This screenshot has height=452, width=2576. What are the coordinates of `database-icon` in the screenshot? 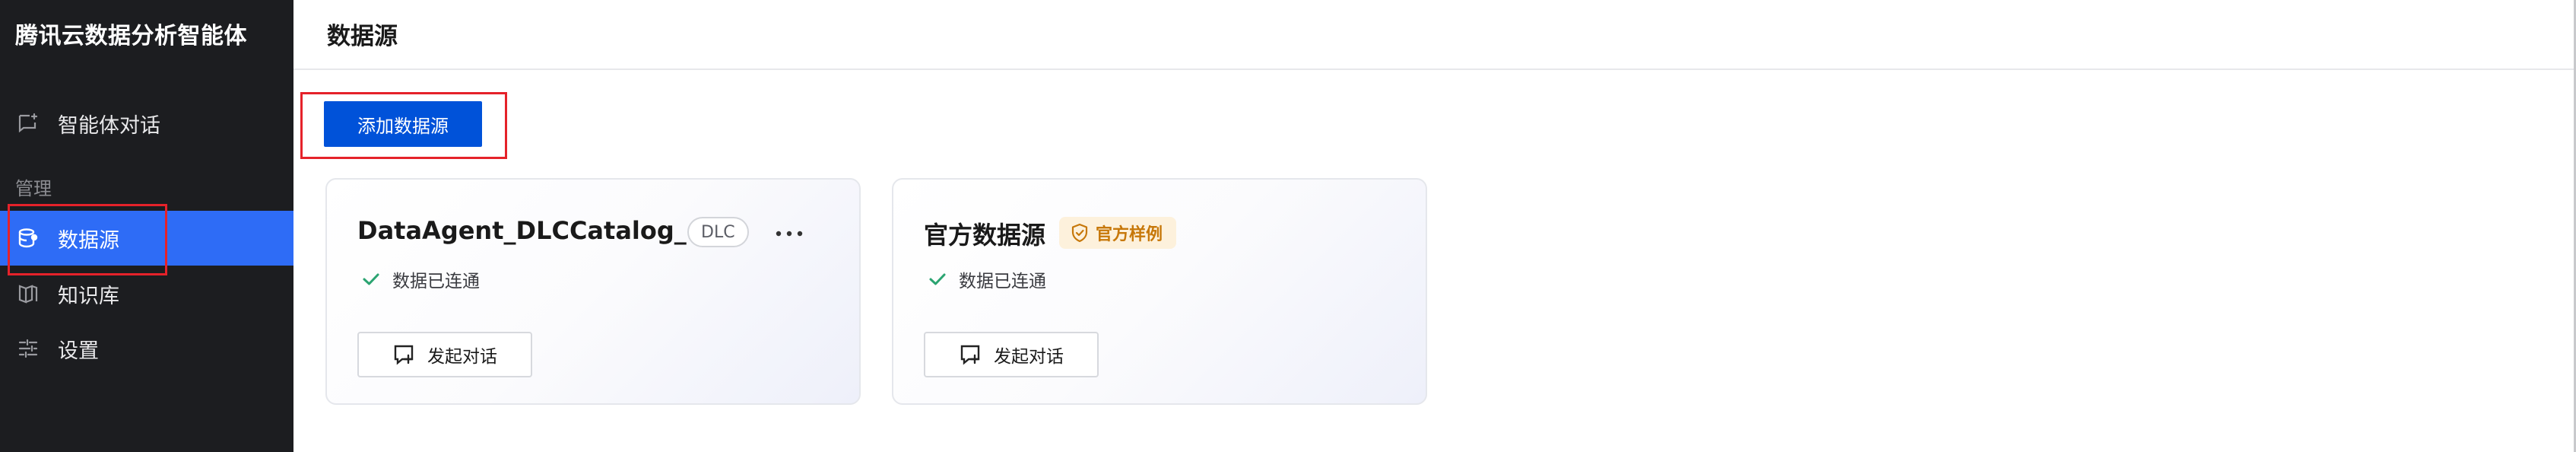 It's located at (28, 238).